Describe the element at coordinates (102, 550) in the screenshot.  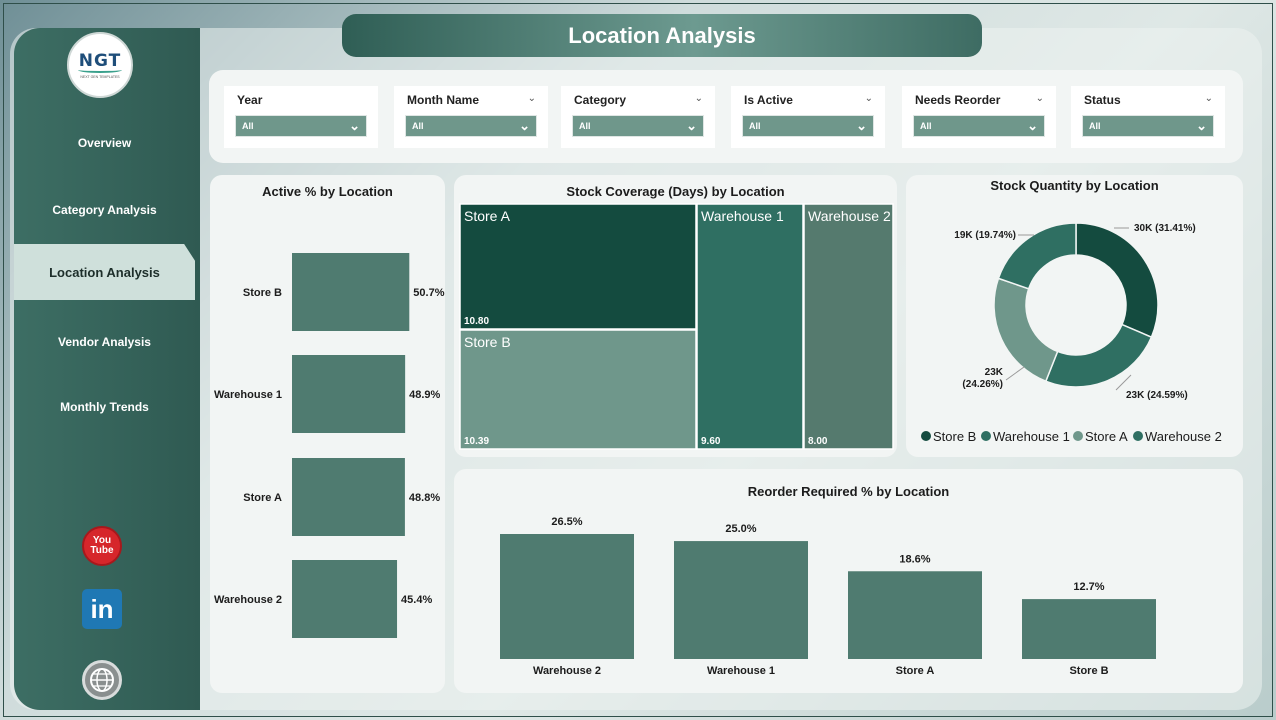
I see `youtube-text-bottom: Tube` at that location.